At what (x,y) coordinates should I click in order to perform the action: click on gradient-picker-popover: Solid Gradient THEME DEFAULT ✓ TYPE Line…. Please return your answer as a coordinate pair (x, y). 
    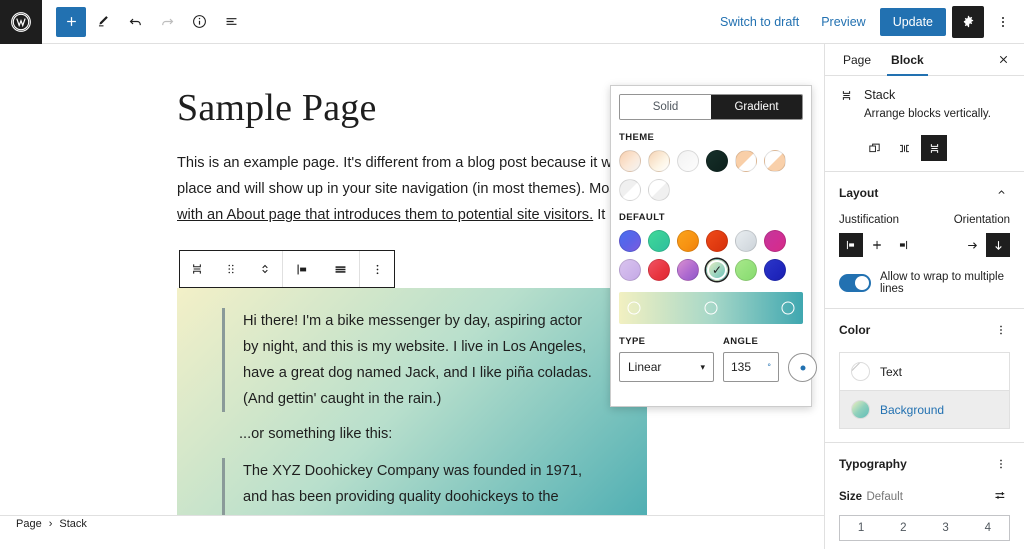
    Looking at the image, I should click on (713, 246).